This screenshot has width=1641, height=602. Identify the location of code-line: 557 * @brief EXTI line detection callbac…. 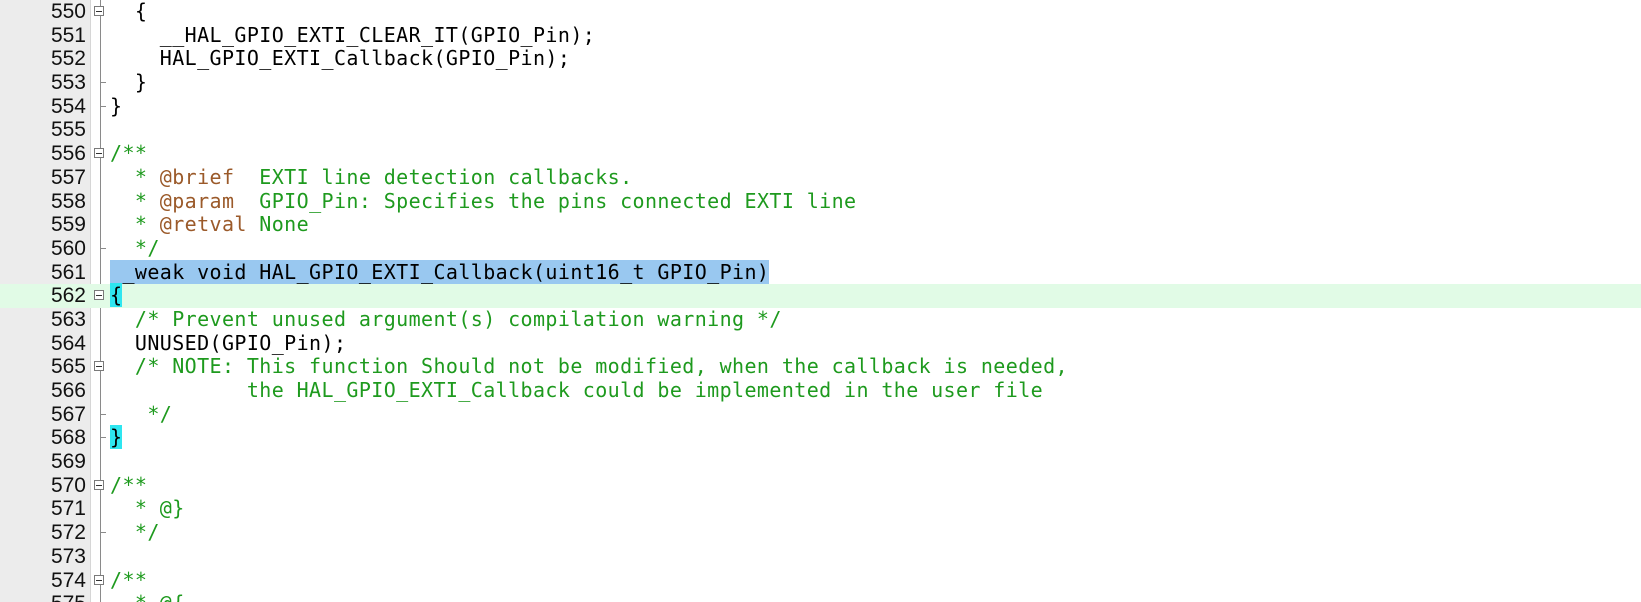
(820, 177).